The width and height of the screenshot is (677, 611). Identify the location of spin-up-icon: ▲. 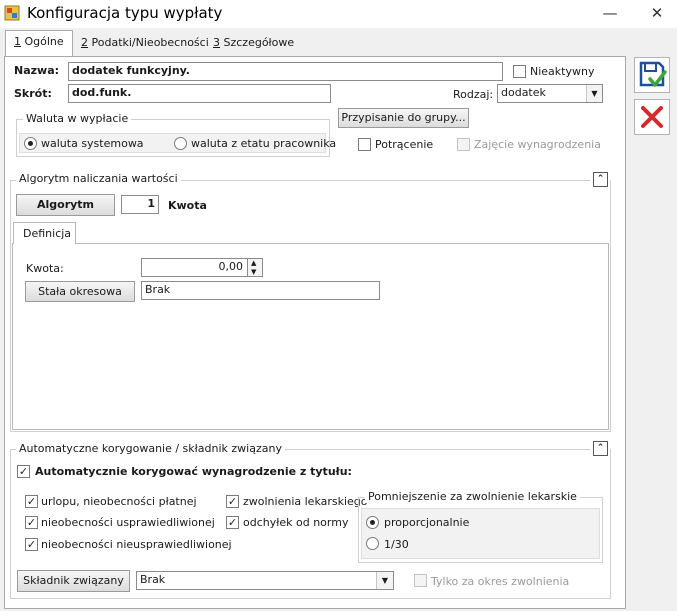
(253, 263).